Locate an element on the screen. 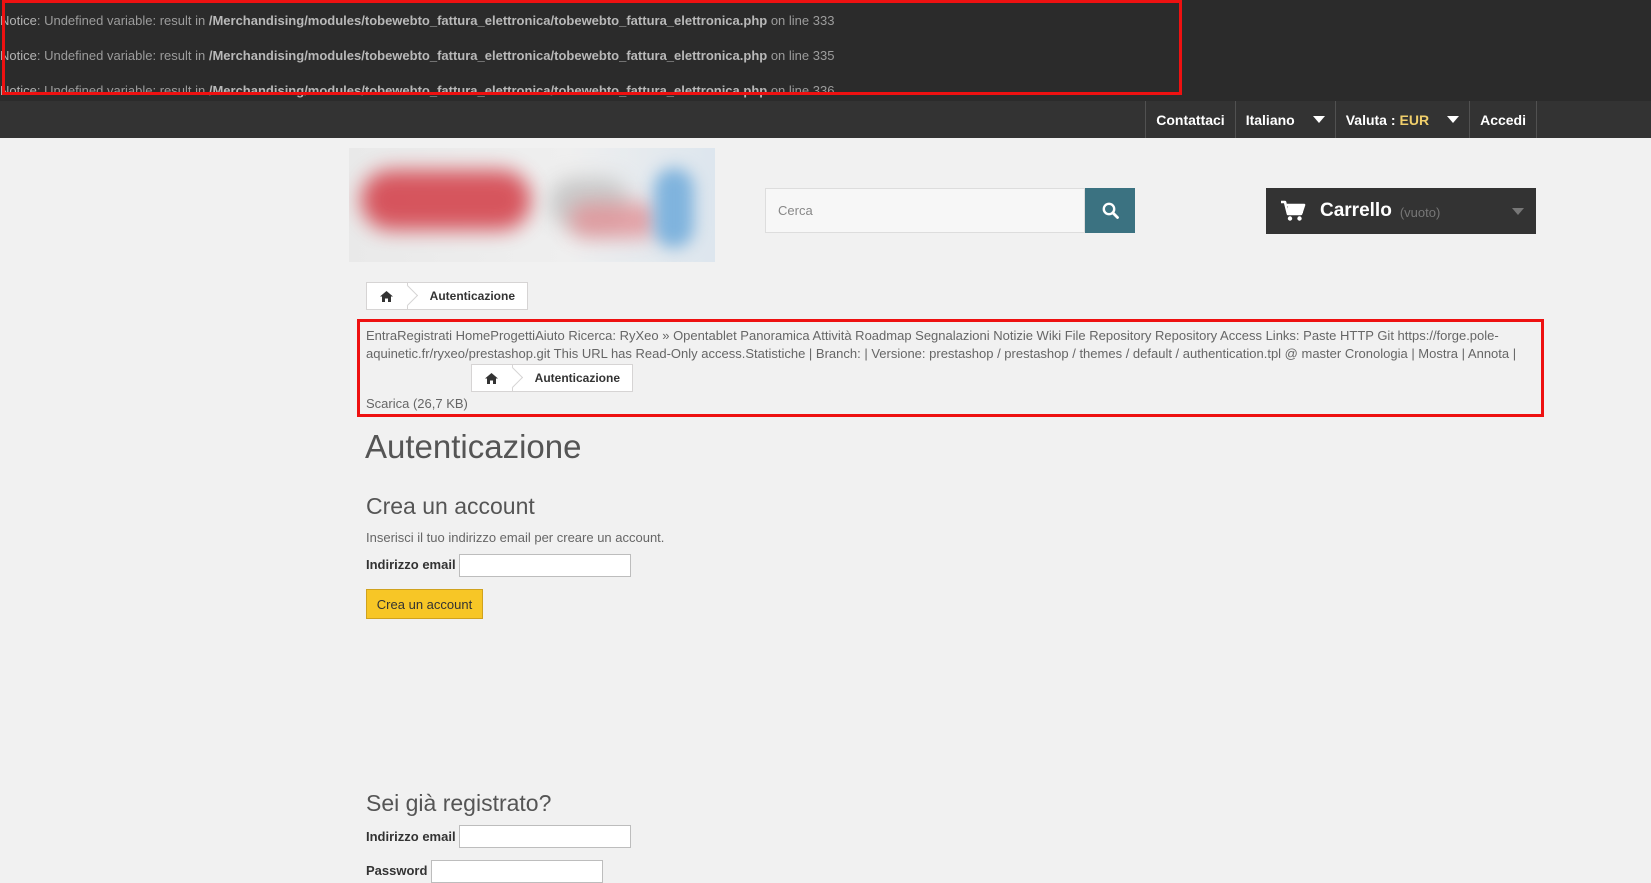 This screenshot has height=883, width=1651. cart-button: Carrello (vuoto) is located at coordinates (1401, 211).